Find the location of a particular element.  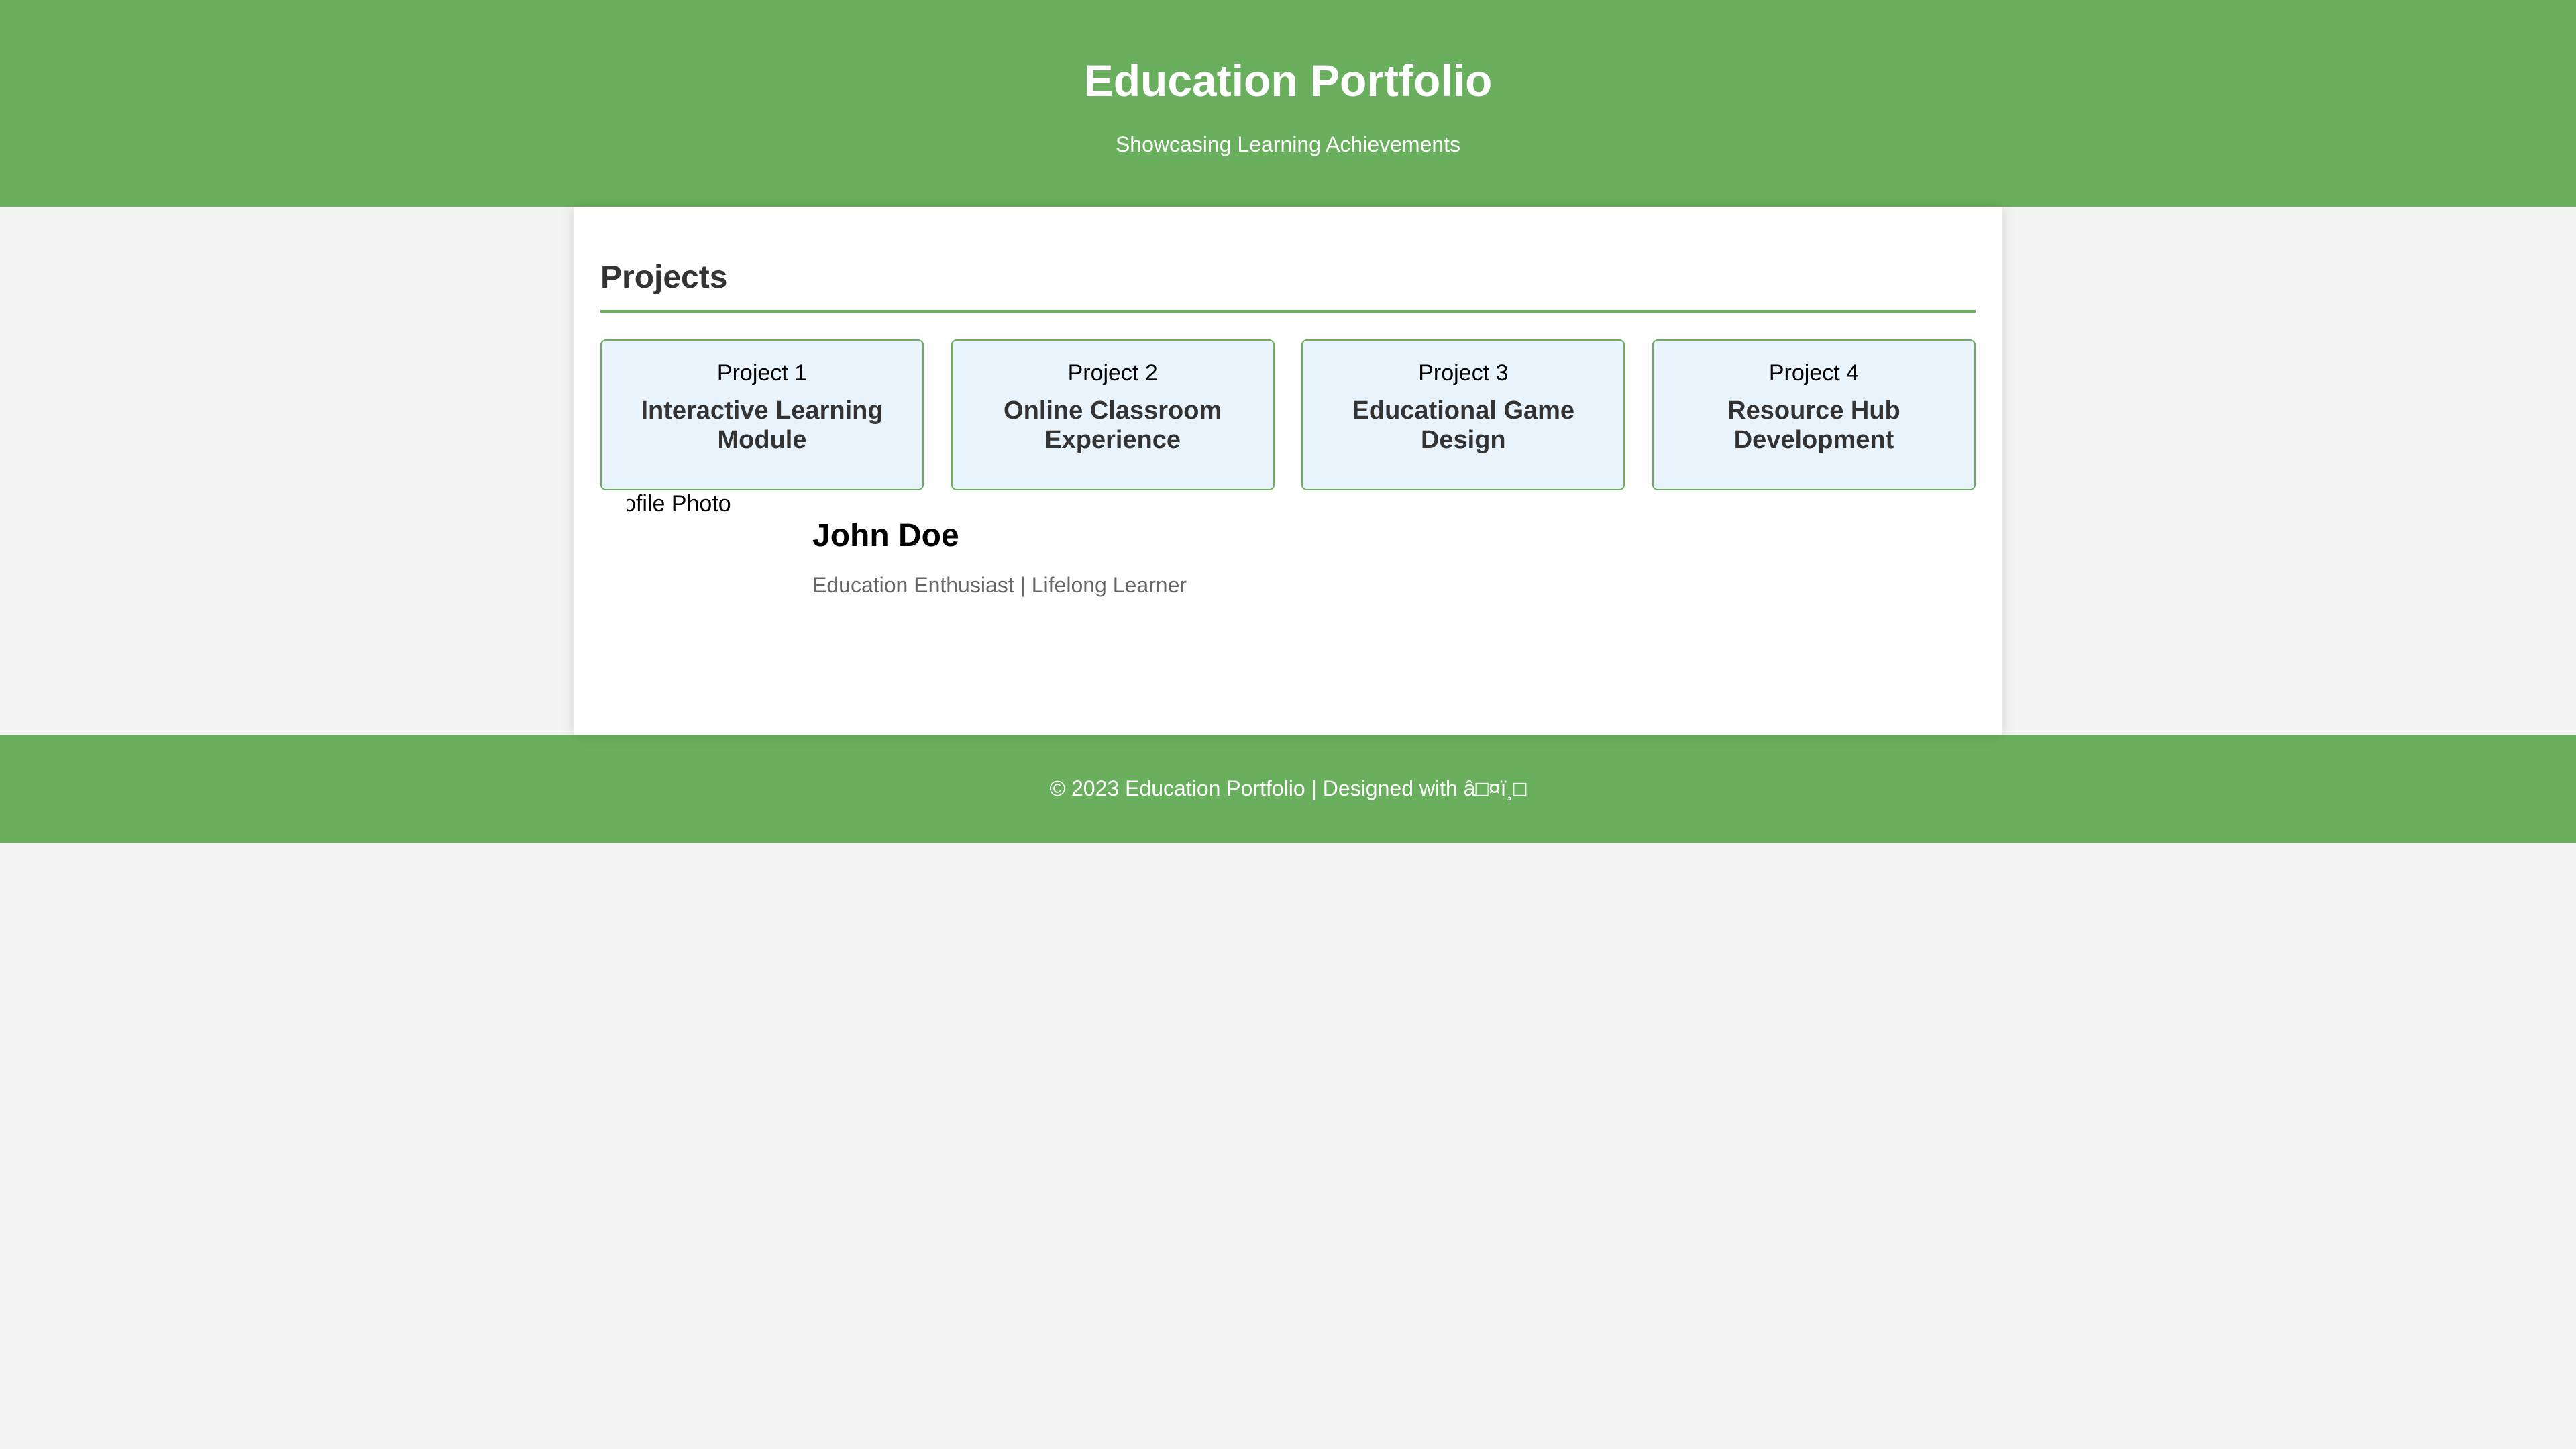

project-image-alt: Project 3 is located at coordinates (1463, 373).